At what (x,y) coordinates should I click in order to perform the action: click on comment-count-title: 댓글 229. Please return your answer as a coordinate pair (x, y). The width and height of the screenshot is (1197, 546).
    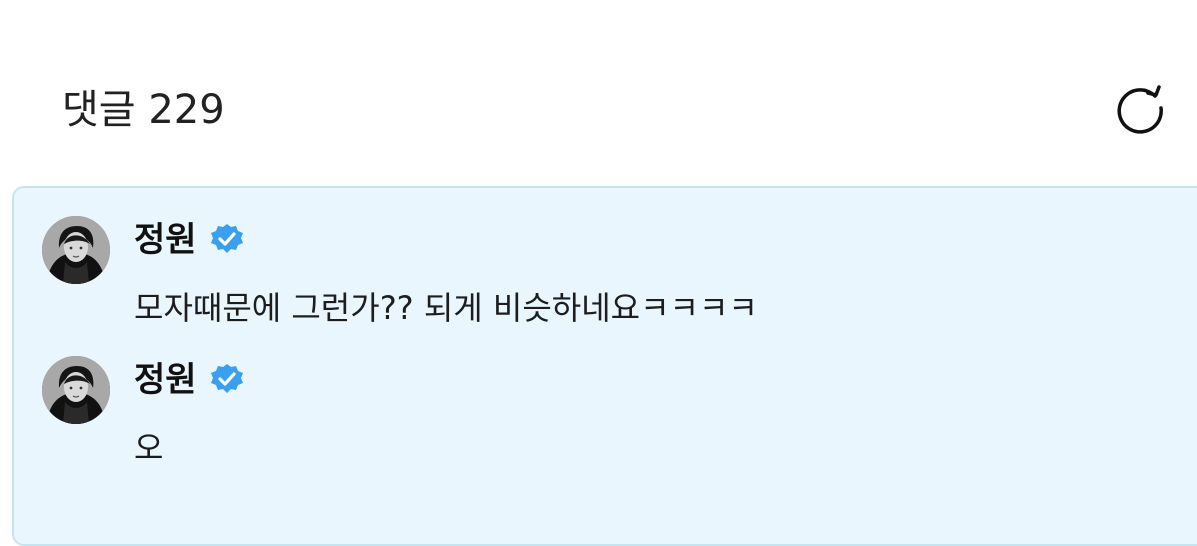
    Looking at the image, I should click on (143, 110).